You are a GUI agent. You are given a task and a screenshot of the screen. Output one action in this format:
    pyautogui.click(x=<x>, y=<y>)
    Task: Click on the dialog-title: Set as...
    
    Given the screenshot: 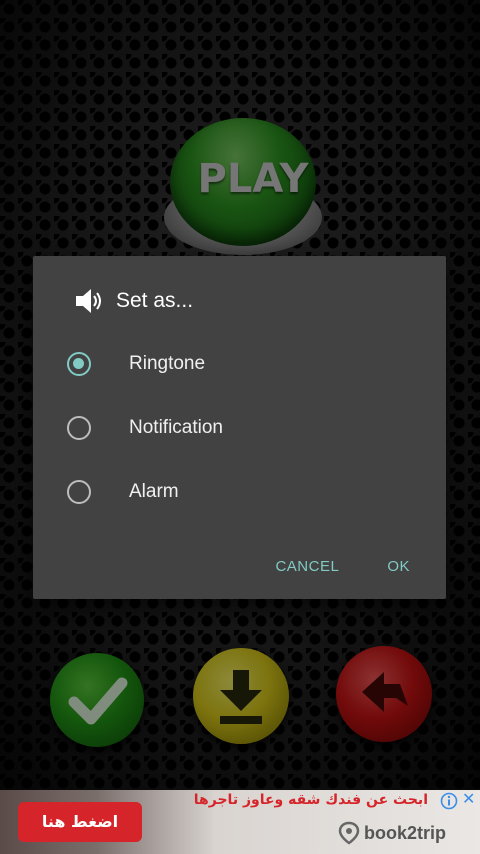 What is the action you would take?
    pyautogui.click(x=155, y=300)
    